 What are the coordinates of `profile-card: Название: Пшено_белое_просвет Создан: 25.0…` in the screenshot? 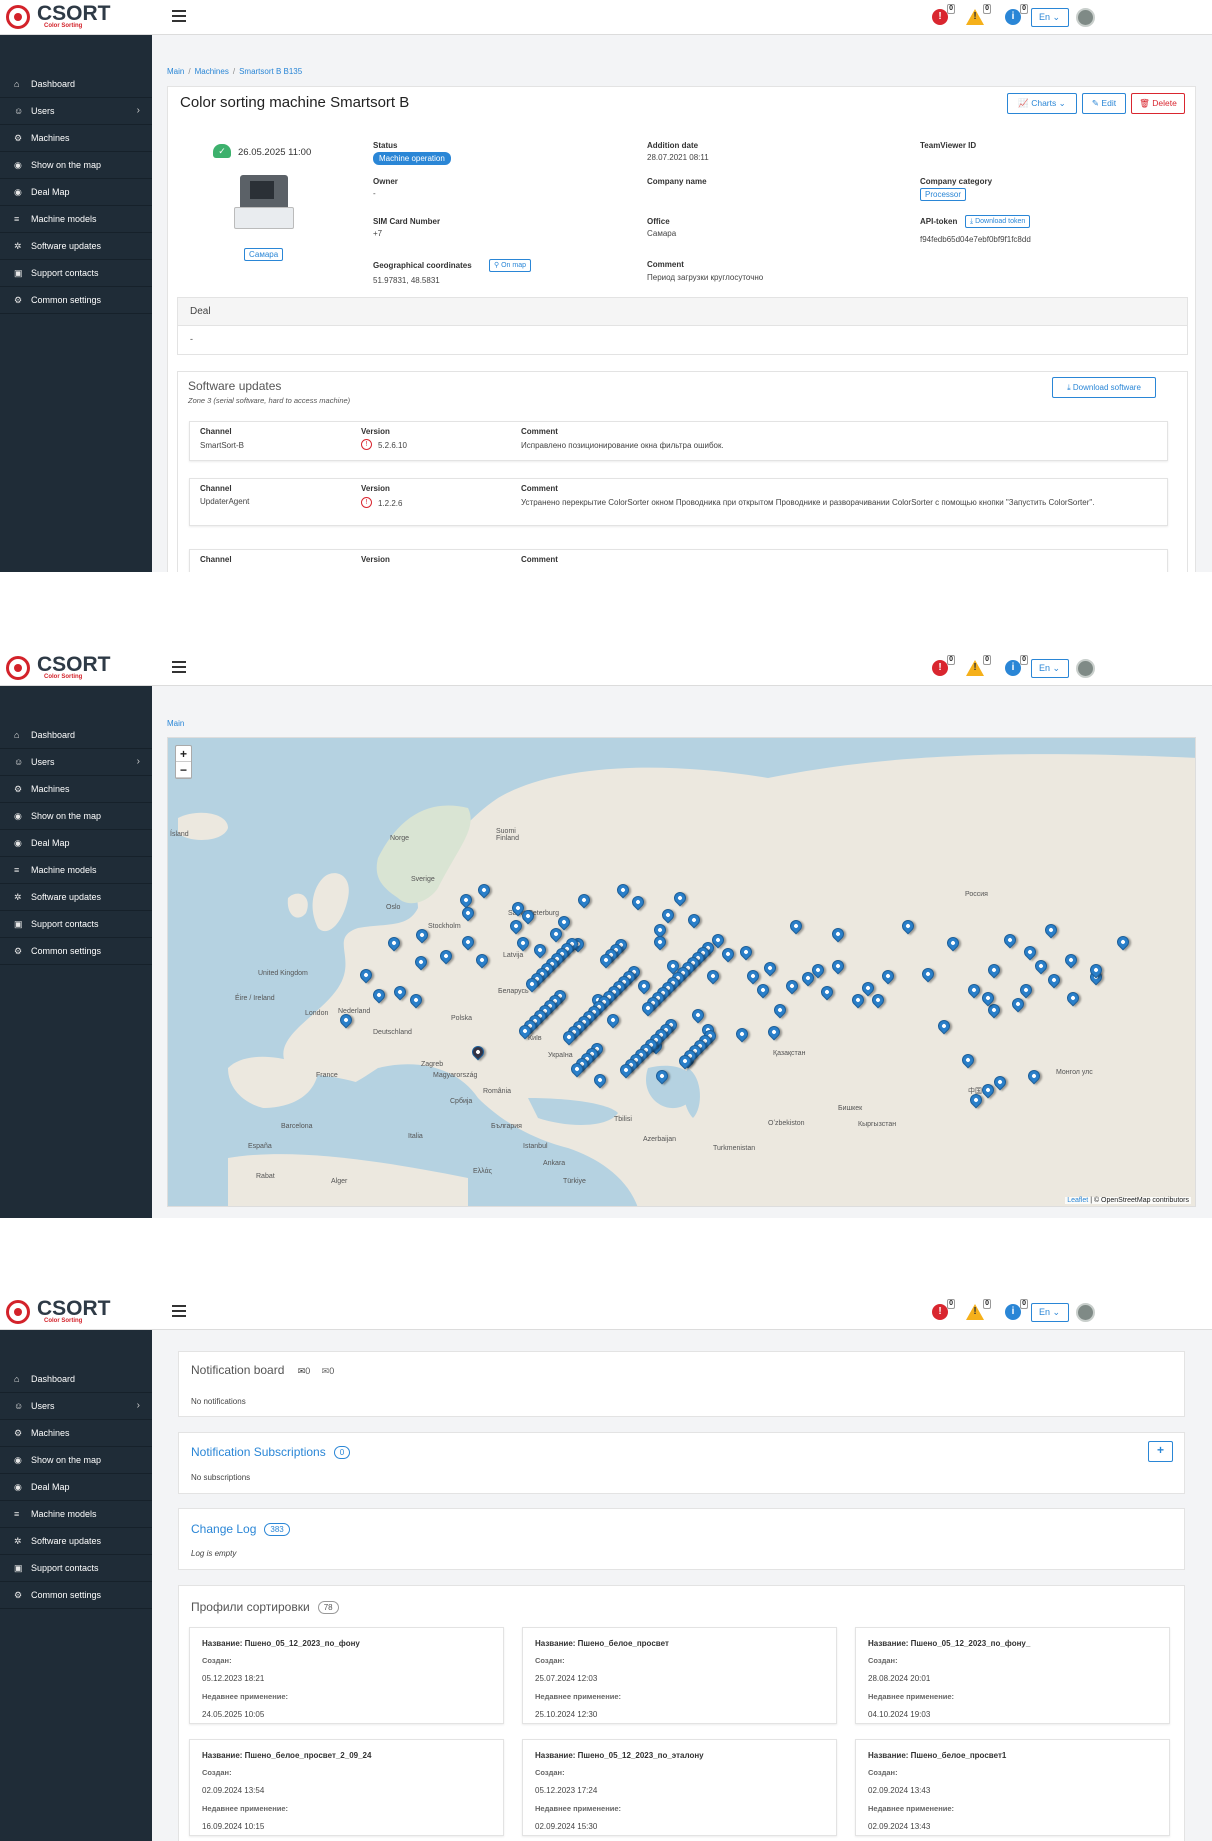 It's located at (679, 1675).